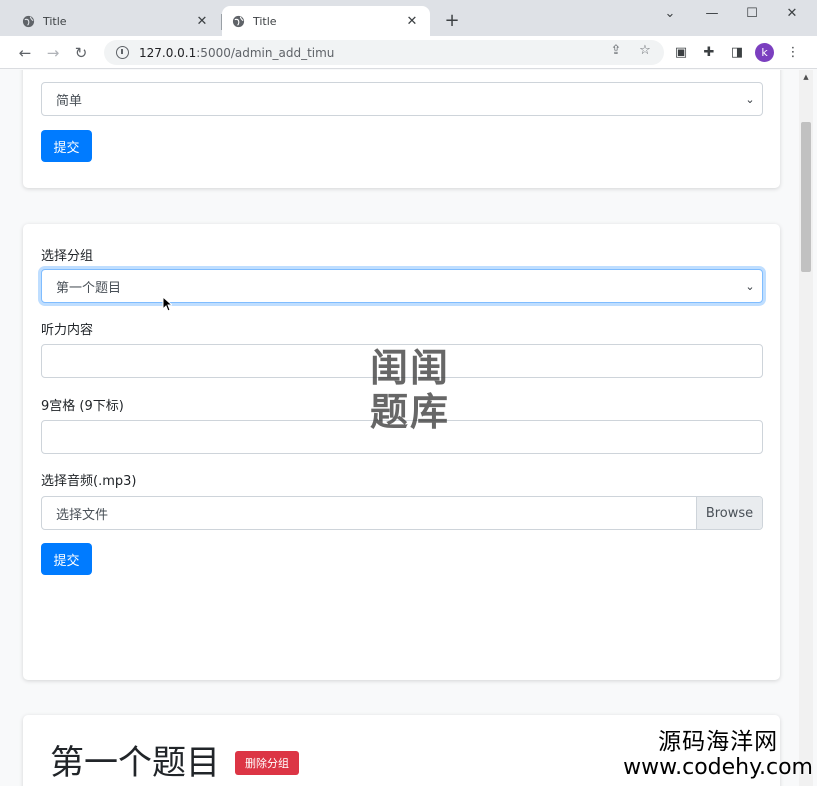  I want to click on group-title: 第一个题目, so click(135, 763).